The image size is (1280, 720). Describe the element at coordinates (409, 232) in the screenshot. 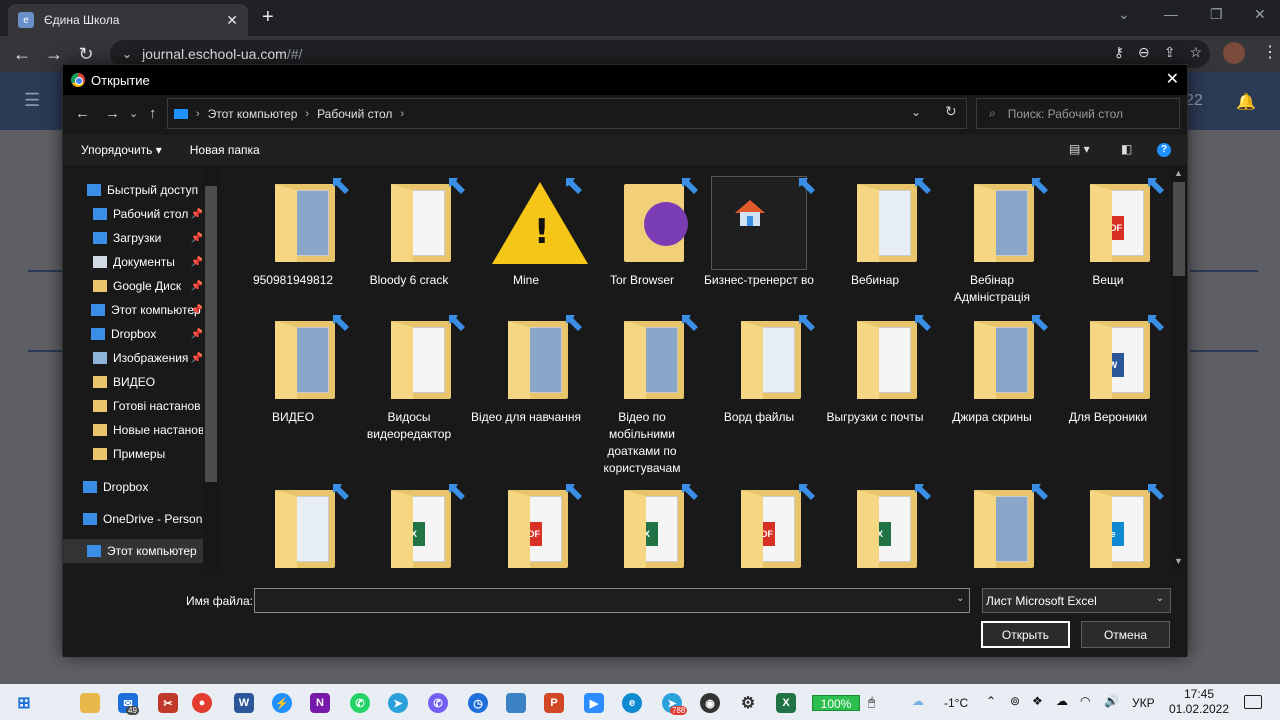

I see `file-item: Bloody 6 crack` at that location.